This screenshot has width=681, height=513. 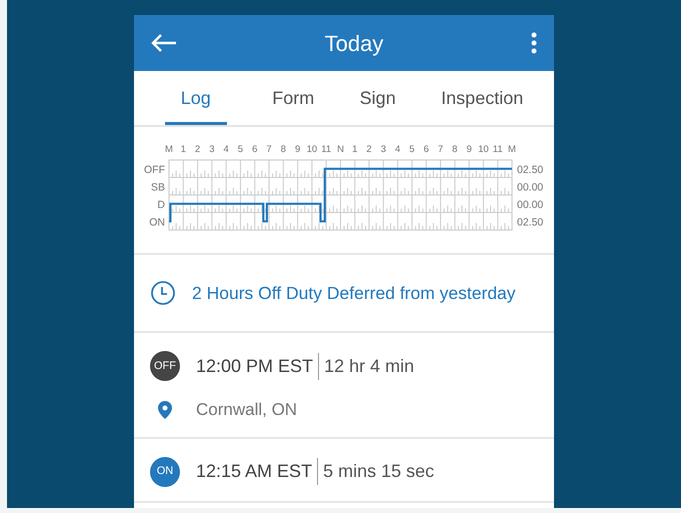 What do you see at coordinates (165, 366) in the screenshot?
I see `status-badge: OFF` at bounding box center [165, 366].